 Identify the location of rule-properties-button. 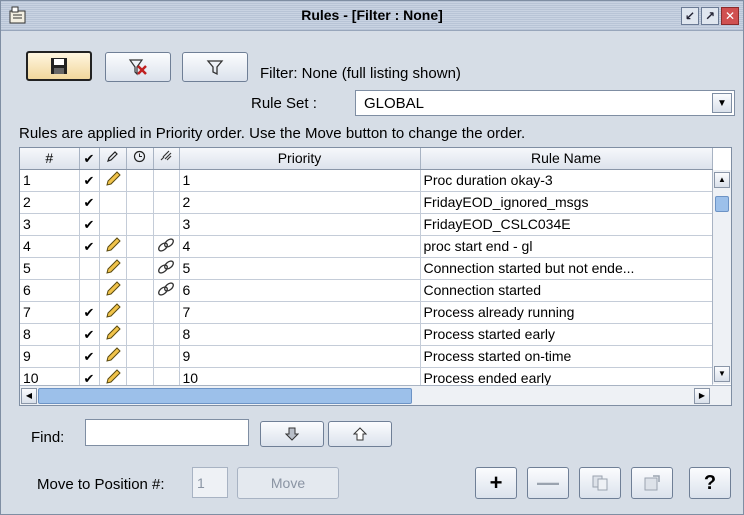
(652, 483).